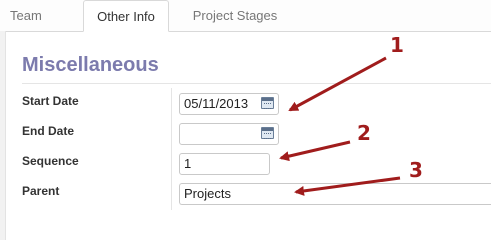 Image resolution: width=491 pixels, height=240 pixels. What do you see at coordinates (50, 101) in the screenshot?
I see `start-date-label: Start Date` at bounding box center [50, 101].